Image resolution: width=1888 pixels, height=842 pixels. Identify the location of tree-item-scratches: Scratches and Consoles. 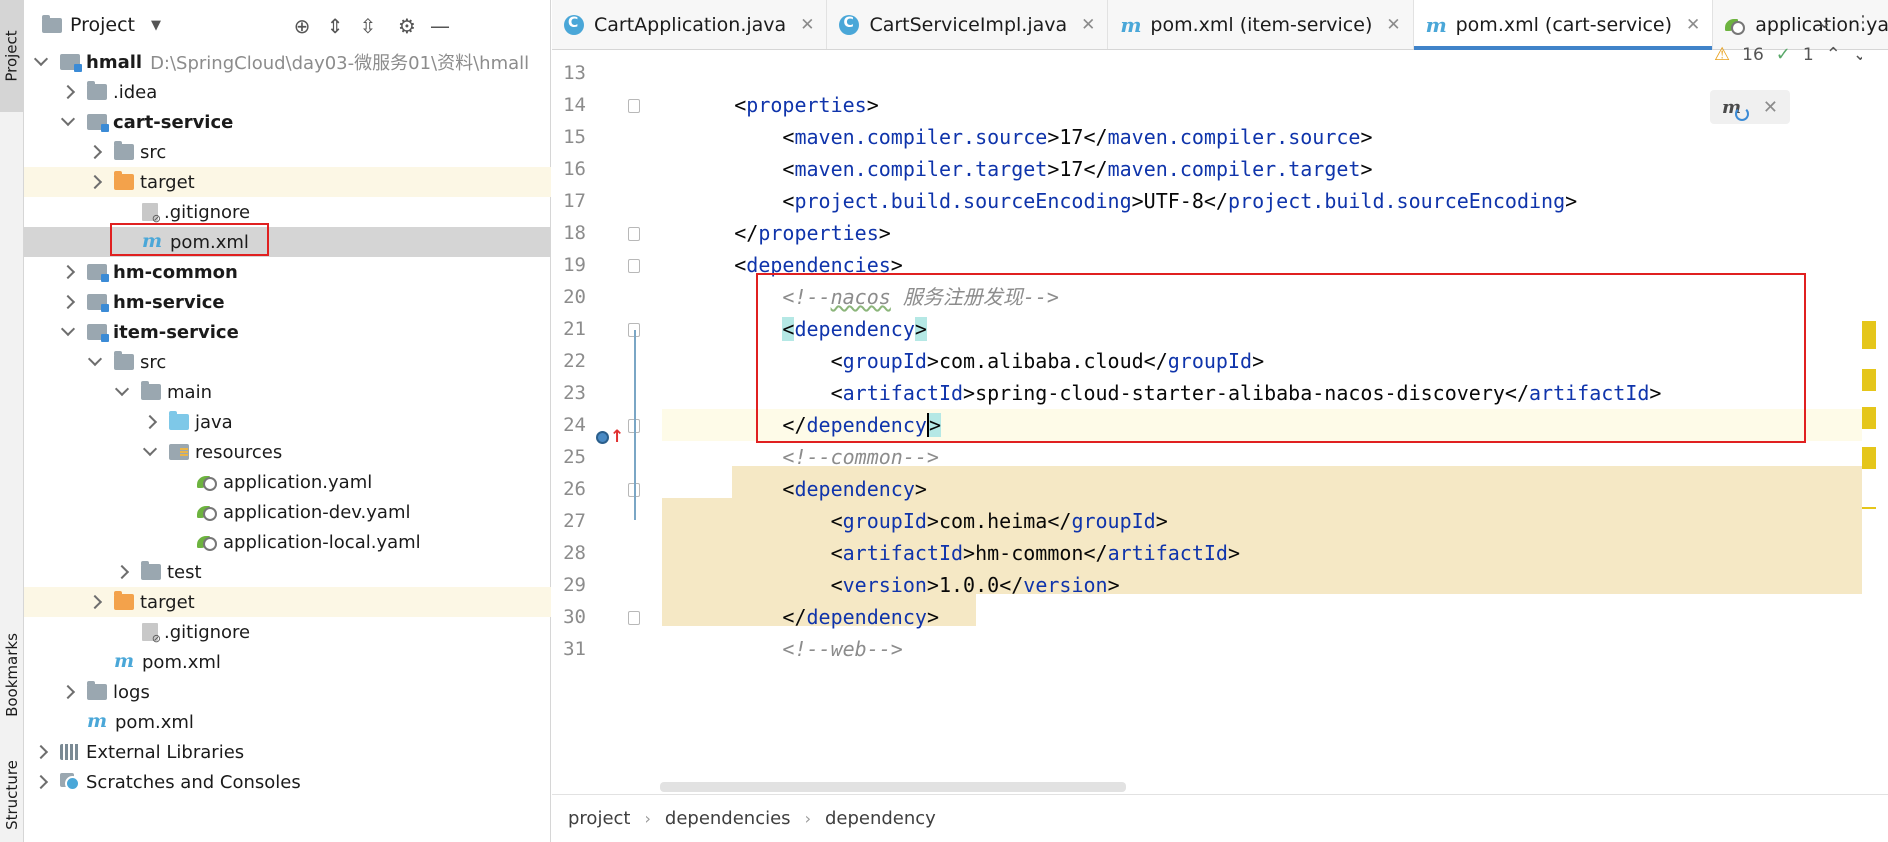
(287, 782).